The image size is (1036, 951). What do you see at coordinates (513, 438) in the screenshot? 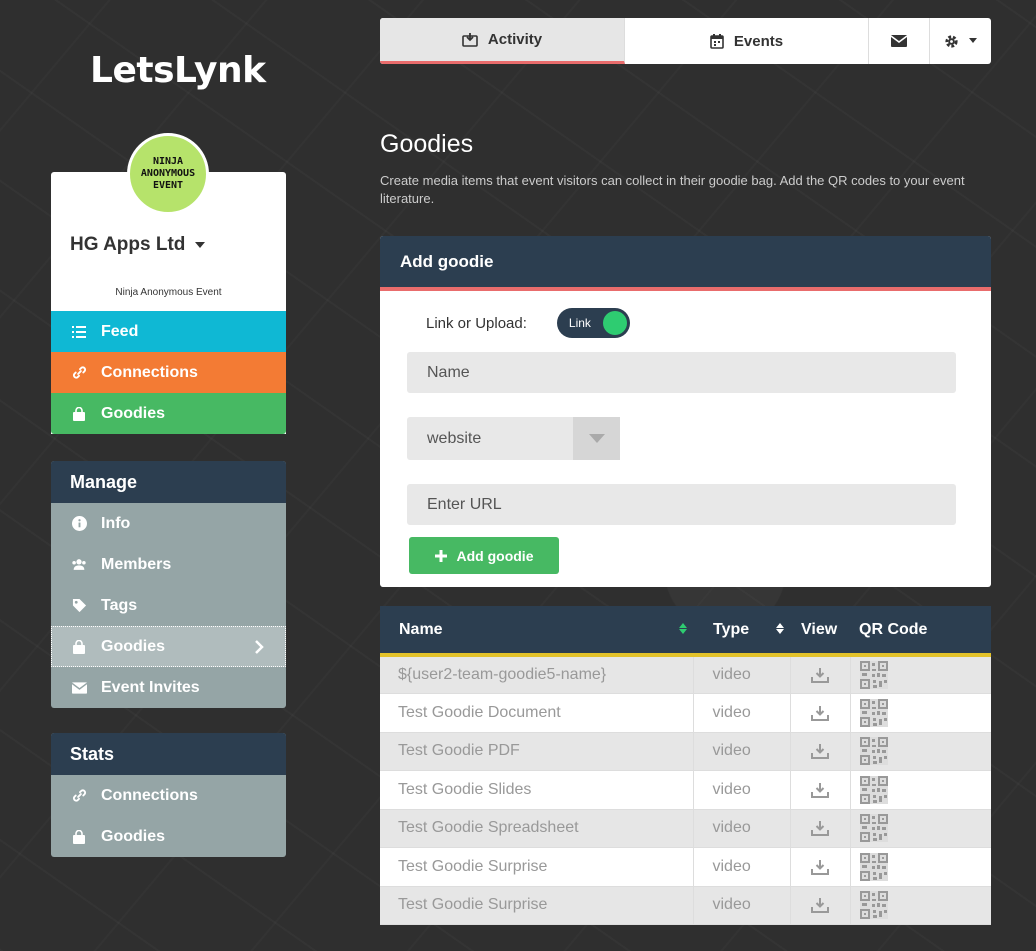
I see `goodie-type-select: website` at bounding box center [513, 438].